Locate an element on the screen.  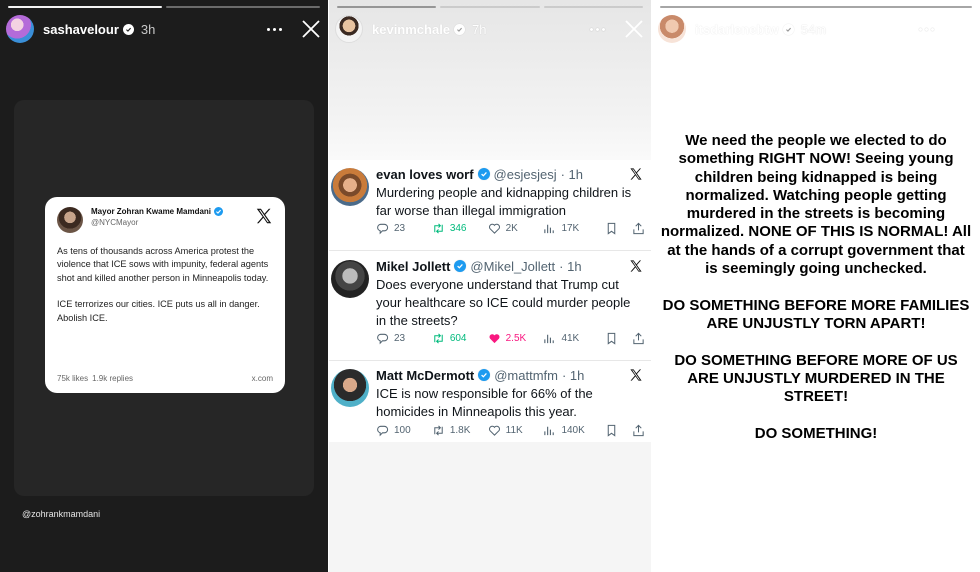
like-button: 11K is located at coordinates (516, 430).